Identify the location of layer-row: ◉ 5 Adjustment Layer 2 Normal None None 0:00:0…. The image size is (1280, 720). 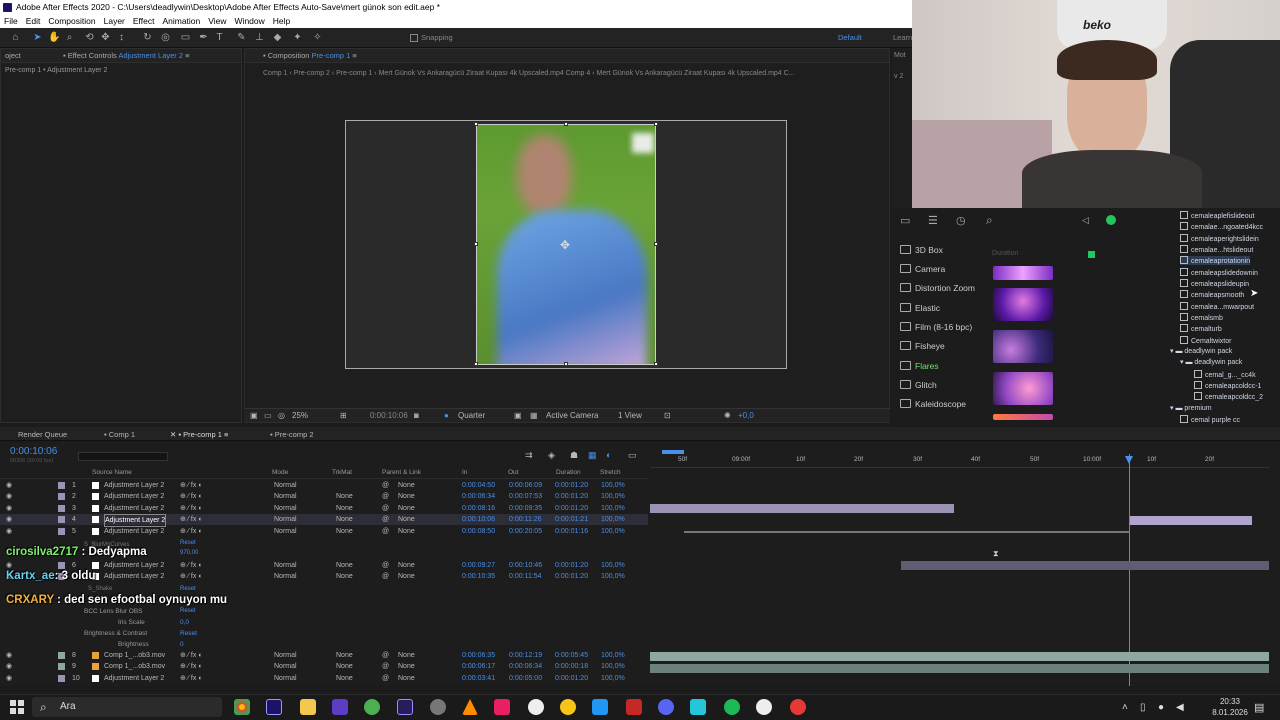
(324, 531).